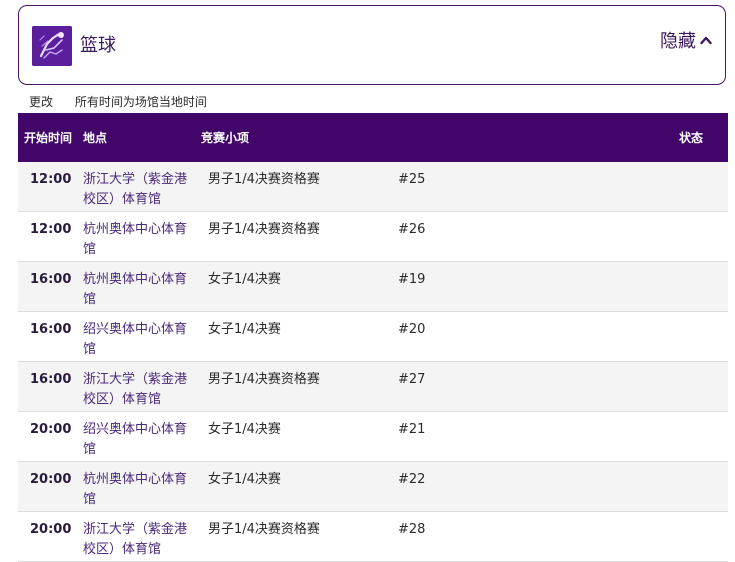 This screenshot has height=562, width=735. What do you see at coordinates (140, 102) in the screenshot?
I see `timezone-note: 所有时间为场馆当地时间` at bounding box center [140, 102].